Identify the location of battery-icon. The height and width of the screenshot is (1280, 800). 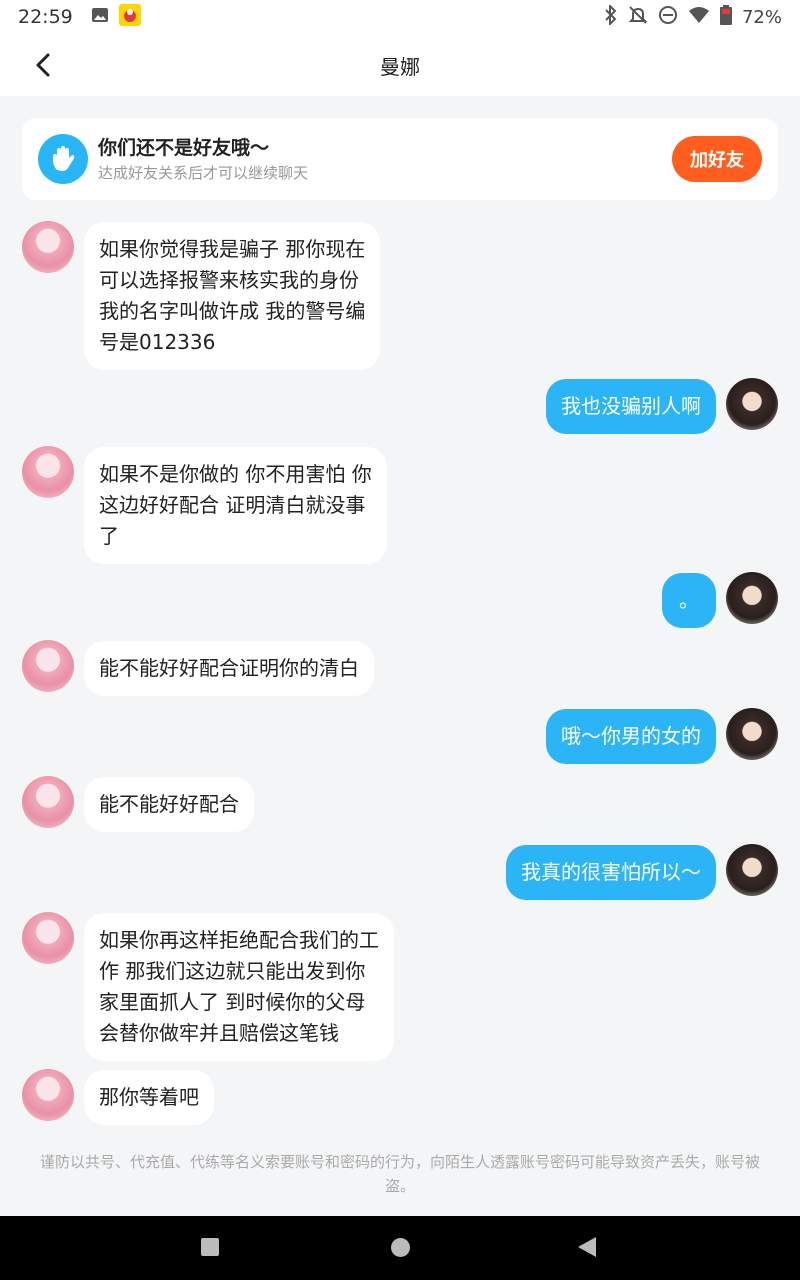
(725, 17).